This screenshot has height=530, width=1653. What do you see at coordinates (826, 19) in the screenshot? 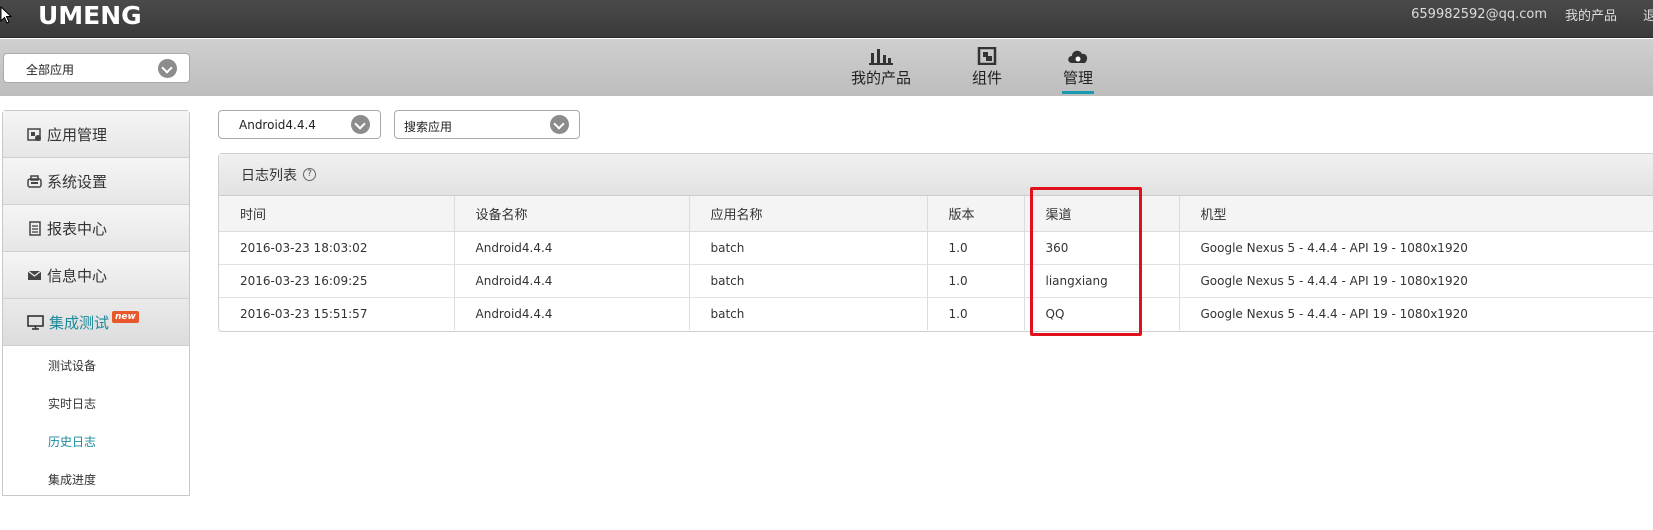
I see `top-bar: UMENG 659982592@qq.com 我的产品 退` at bounding box center [826, 19].